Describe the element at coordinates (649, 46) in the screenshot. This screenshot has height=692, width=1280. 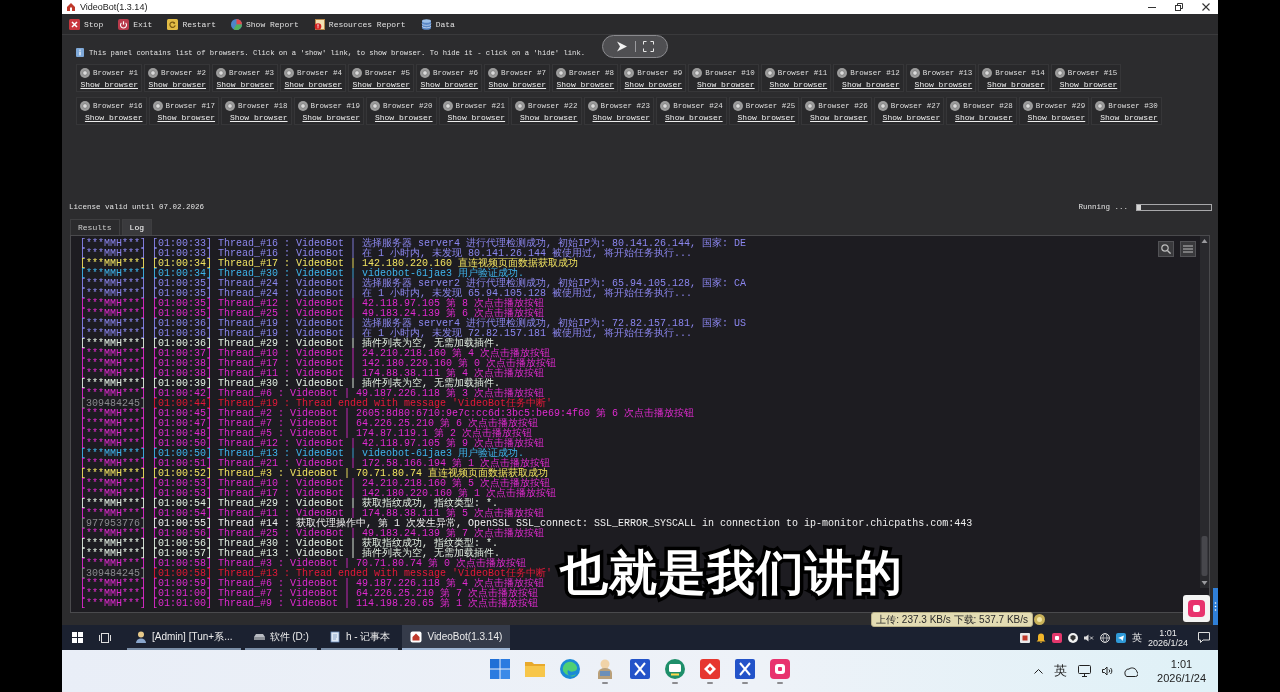
I see `fullscreen-icon` at that location.